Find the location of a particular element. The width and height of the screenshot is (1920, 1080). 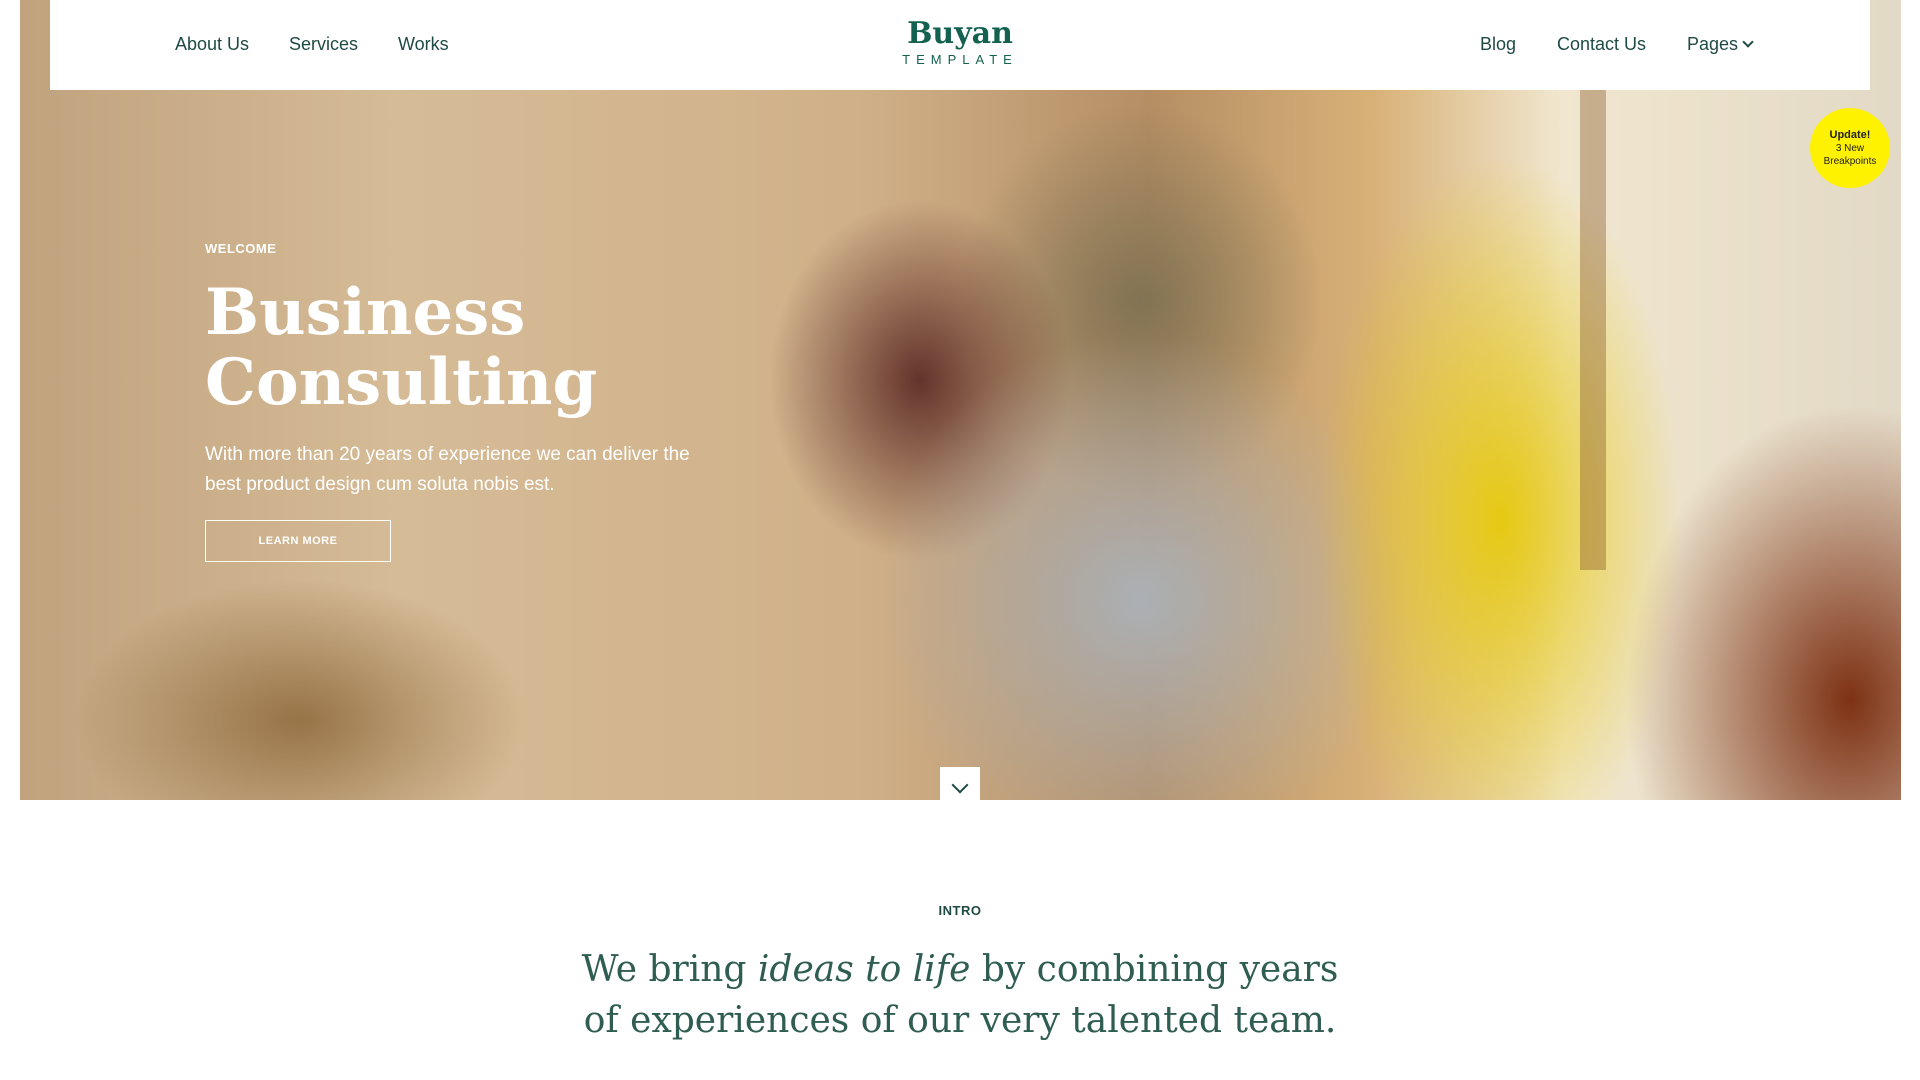

update-badge: Update! 3 New Breakpoints is located at coordinates (1850, 148).